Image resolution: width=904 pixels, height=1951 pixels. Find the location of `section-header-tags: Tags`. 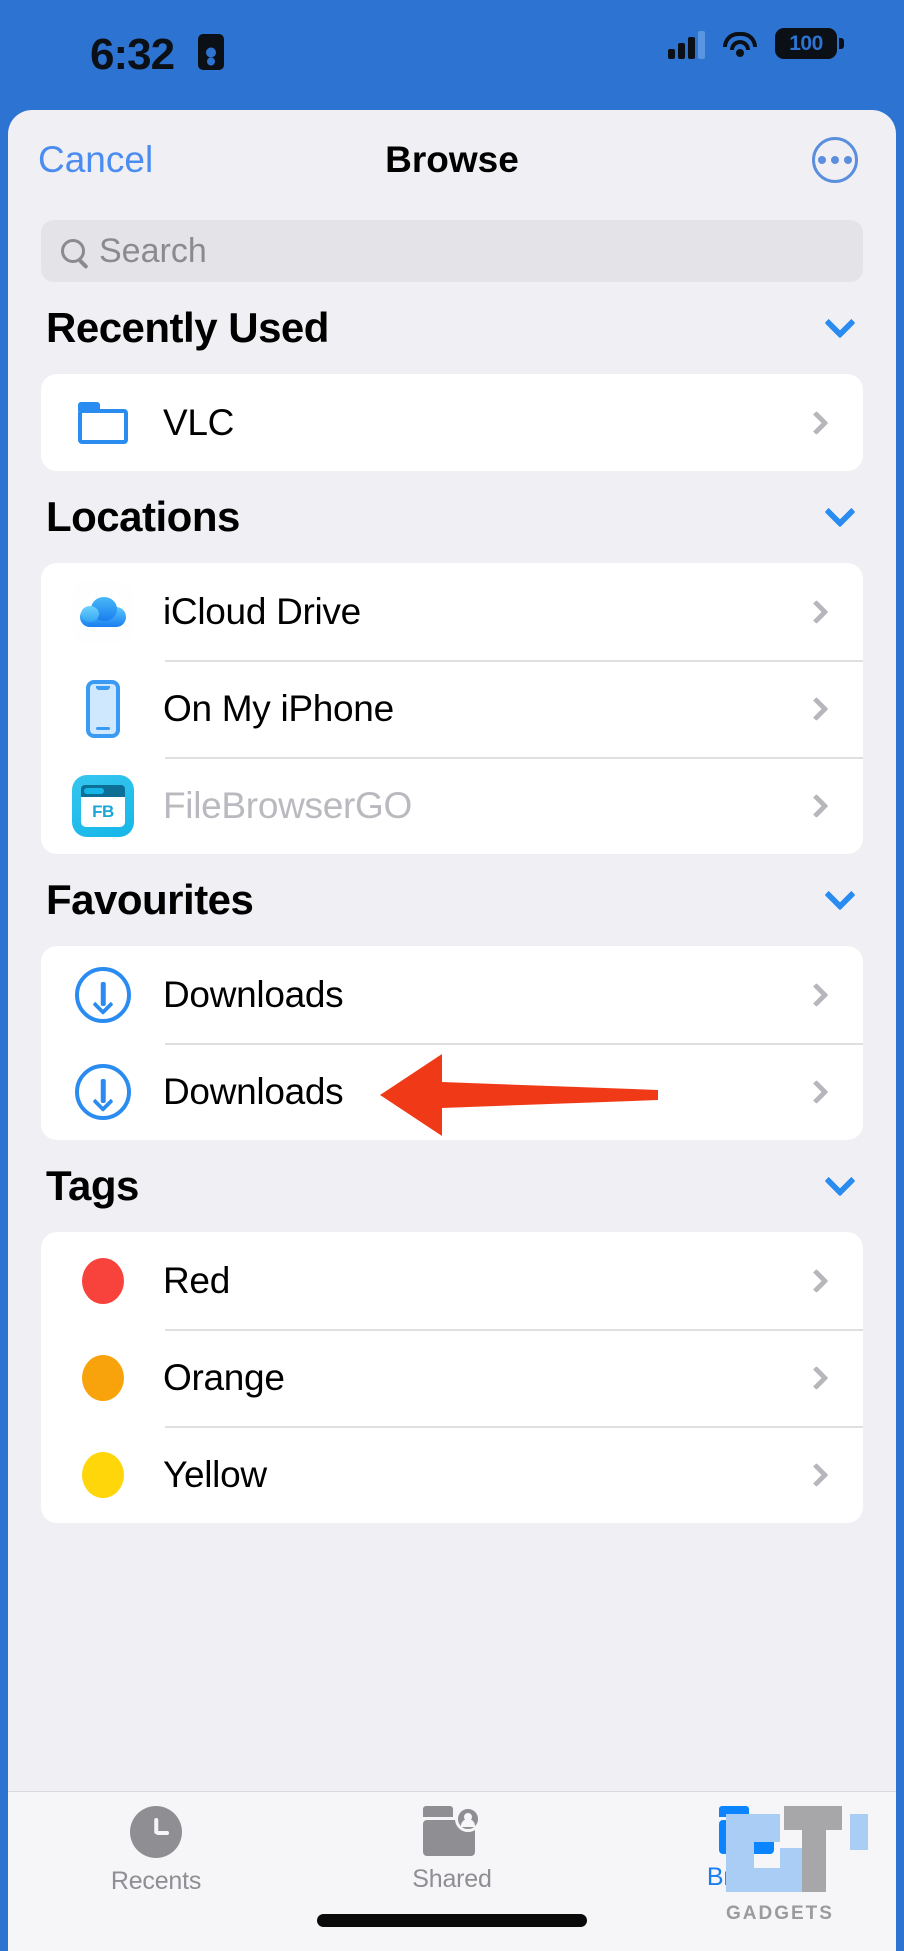

section-header-tags: Tags is located at coordinates (452, 1186).